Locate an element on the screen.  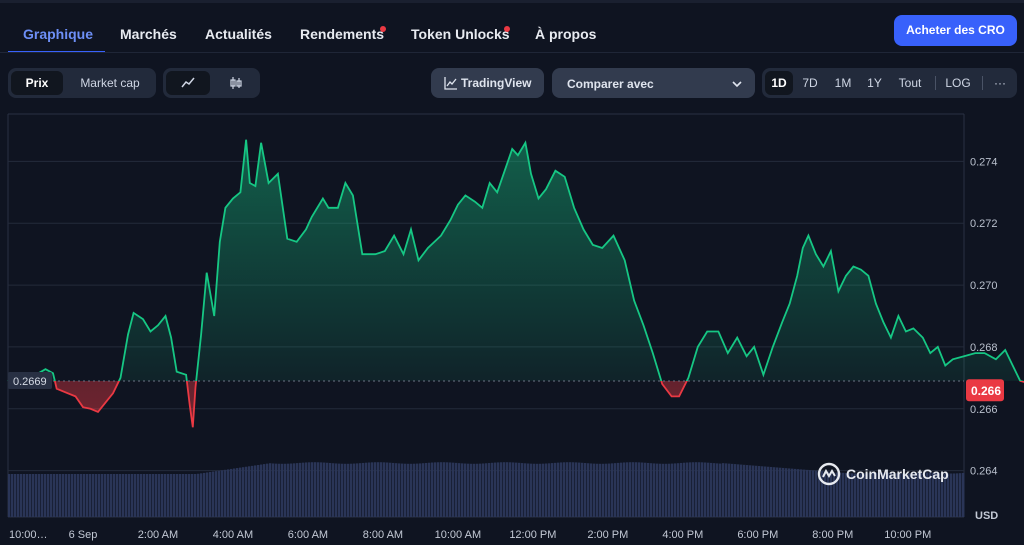
range-all-button: Tout is located at coordinates (910, 83).